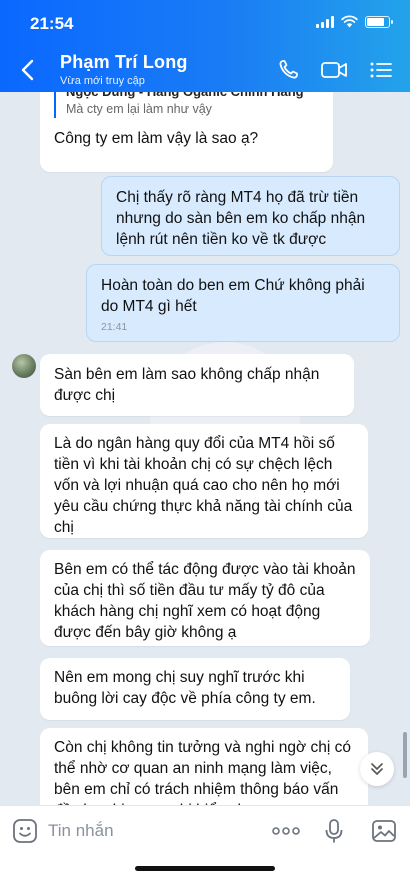 This screenshot has width=410, height=885. What do you see at coordinates (153, 831) in the screenshot?
I see `message-input` at bounding box center [153, 831].